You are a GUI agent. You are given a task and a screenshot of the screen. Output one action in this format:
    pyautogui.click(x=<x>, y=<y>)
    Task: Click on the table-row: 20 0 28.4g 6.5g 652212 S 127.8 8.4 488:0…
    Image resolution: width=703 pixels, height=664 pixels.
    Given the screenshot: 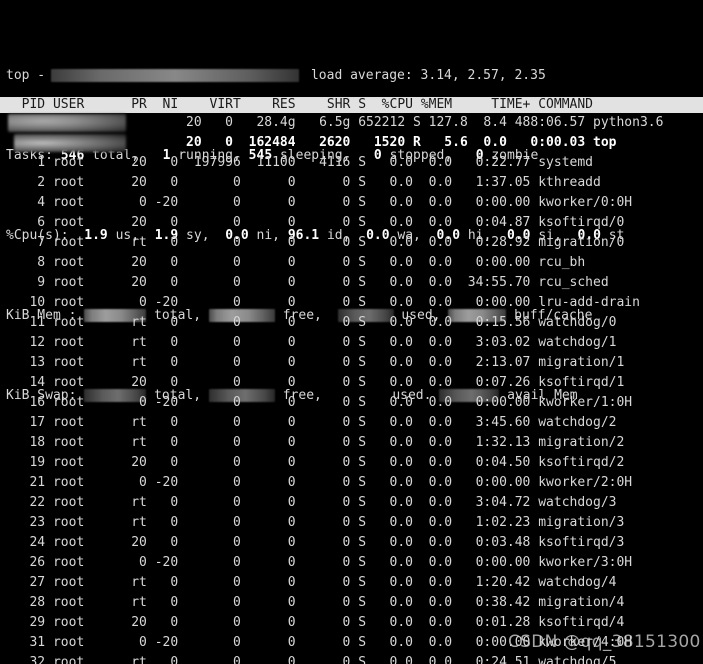 What is the action you would take?
    pyautogui.click(x=351, y=123)
    